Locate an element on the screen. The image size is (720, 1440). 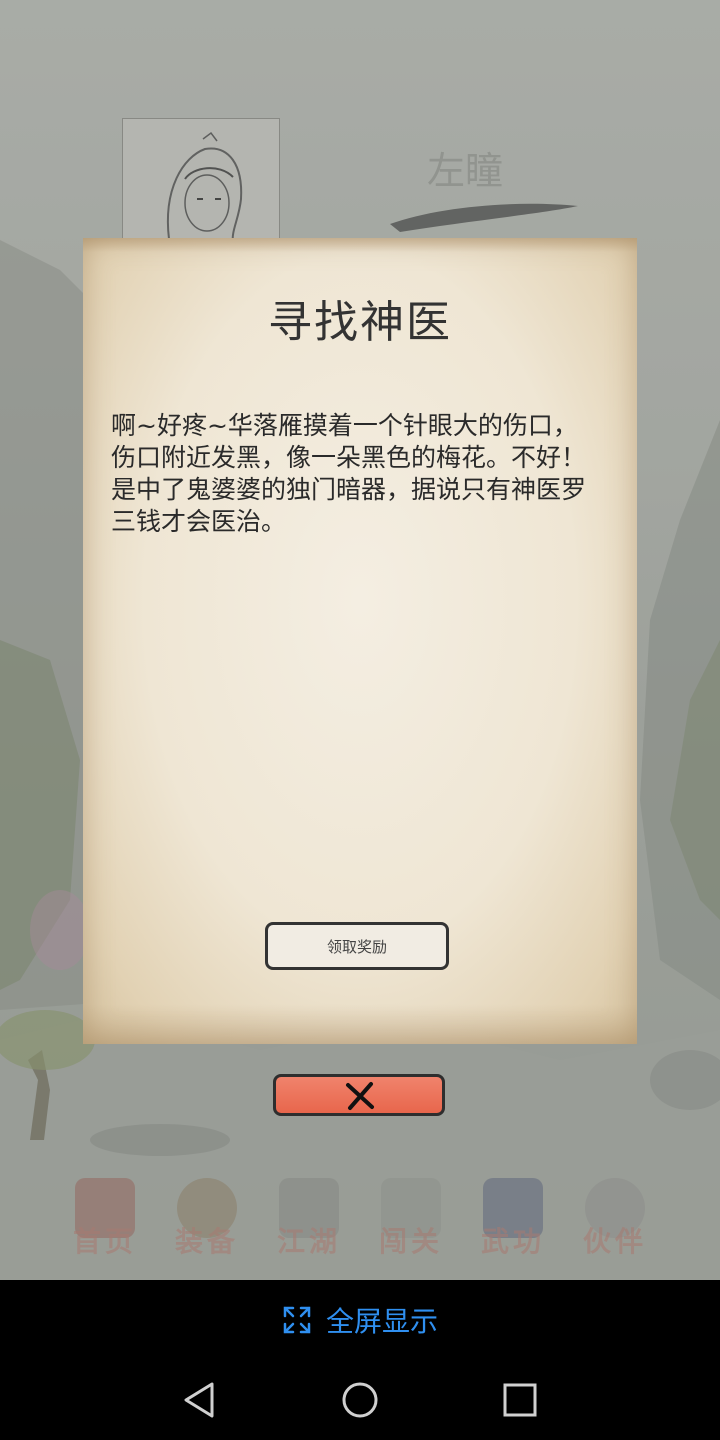
close-dialog-button is located at coordinates (359, 1095).